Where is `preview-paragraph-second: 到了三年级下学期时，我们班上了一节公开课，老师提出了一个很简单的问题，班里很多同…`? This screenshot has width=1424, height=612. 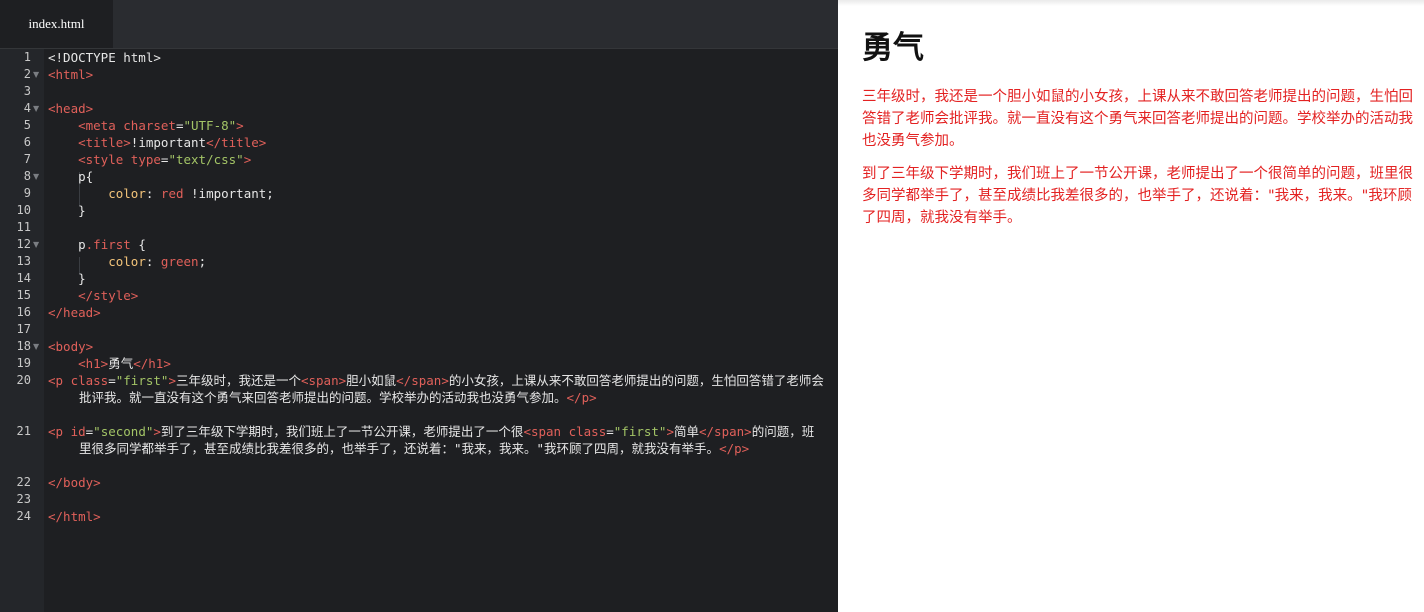
preview-paragraph-second: 到了三年级下学期时，我们班上了一节公开课，老师提出了一个很简单的问题，班里很多同… is located at coordinates (1137, 196).